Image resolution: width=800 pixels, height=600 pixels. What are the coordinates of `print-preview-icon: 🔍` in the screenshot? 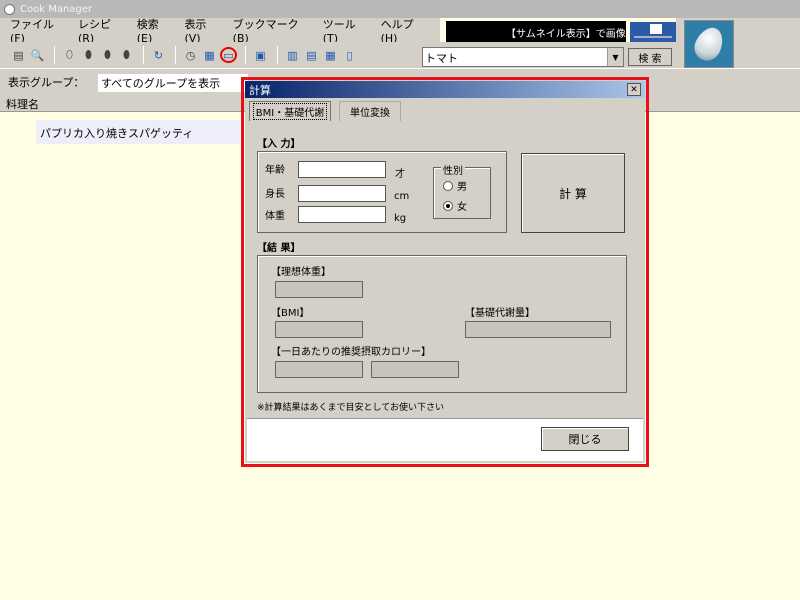 It's located at (37, 55).